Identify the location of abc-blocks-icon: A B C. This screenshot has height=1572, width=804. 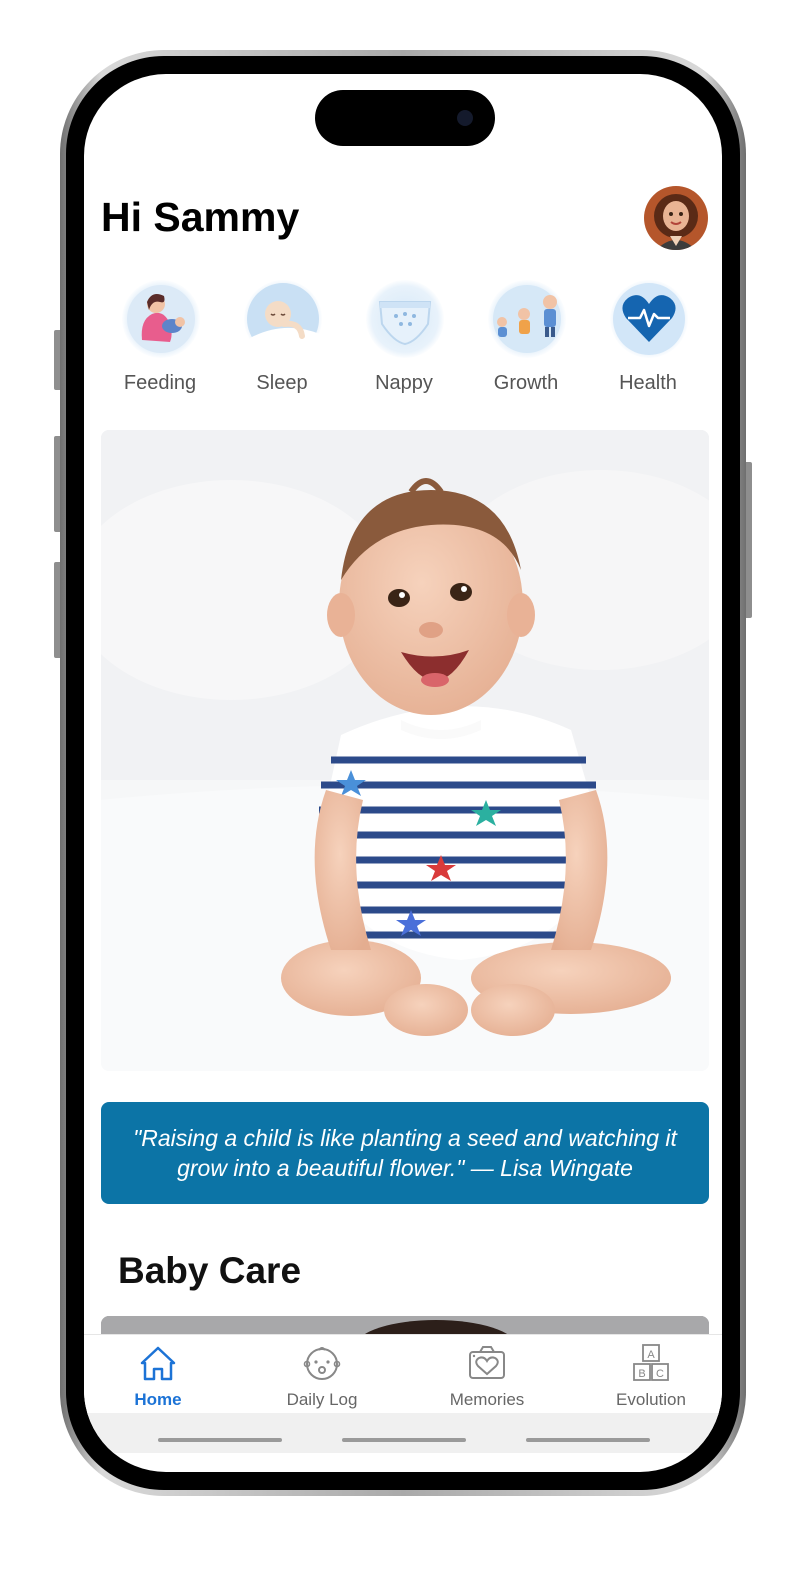
(651, 1362).